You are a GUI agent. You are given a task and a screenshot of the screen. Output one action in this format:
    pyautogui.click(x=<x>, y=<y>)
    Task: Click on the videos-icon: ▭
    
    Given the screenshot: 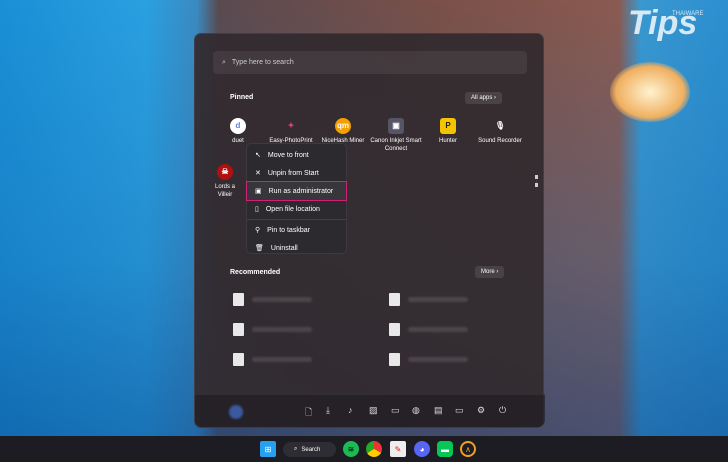 What is the action you would take?
    pyautogui.click(x=395, y=410)
    